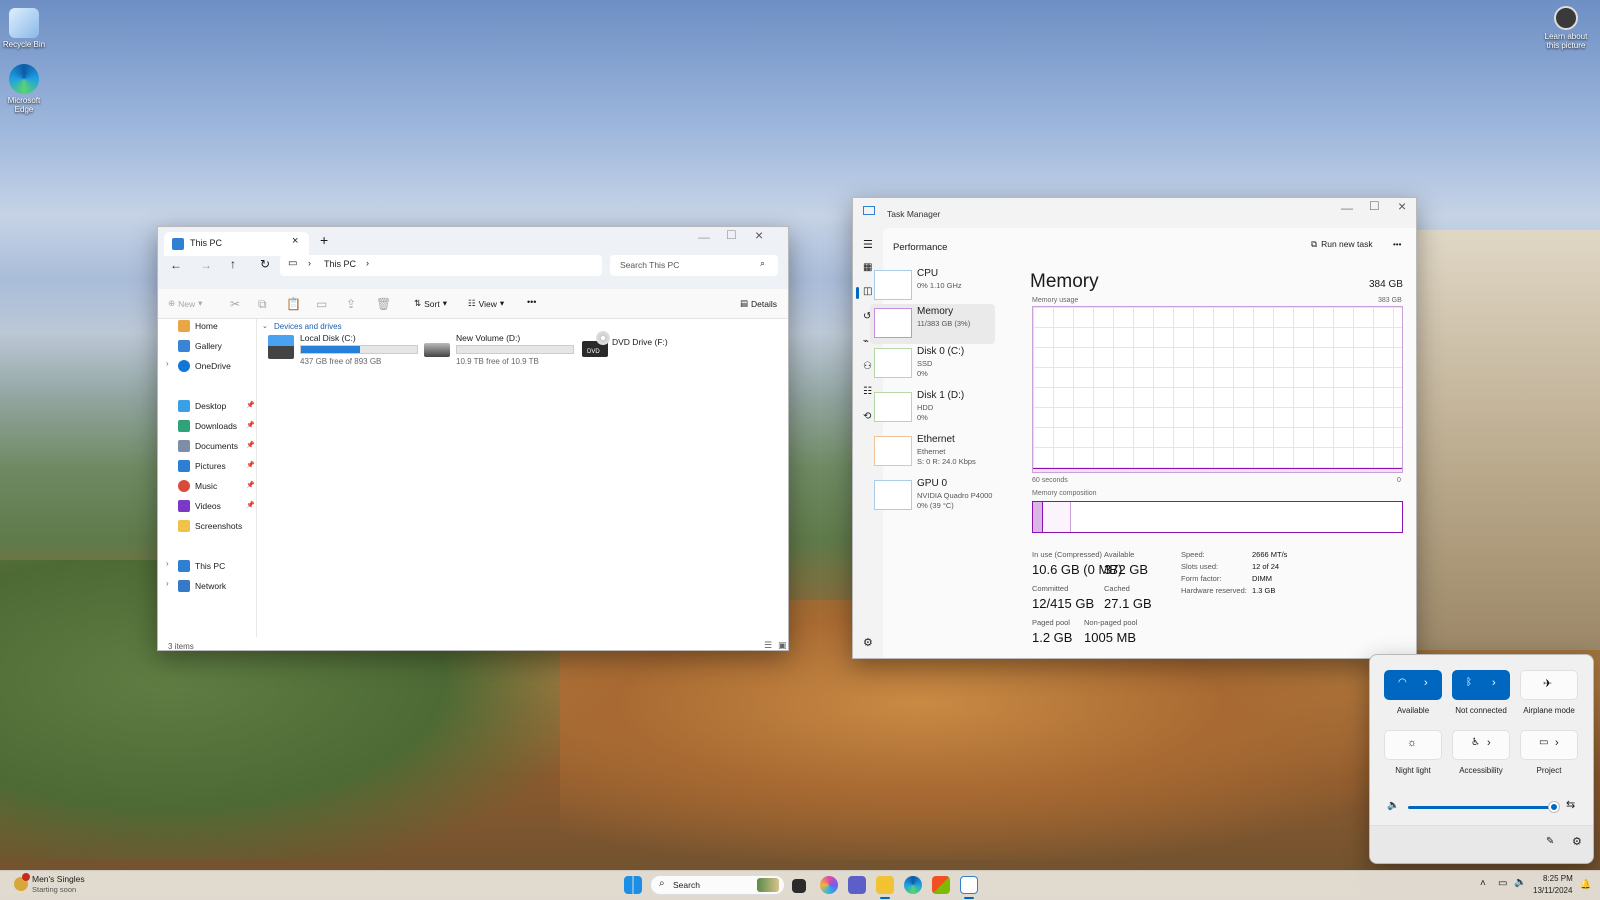 The width and height of the screenshot is (1600, 900). Describe the element at coordinates (1549, 745) in the screenshot. I see `project-tile: ▭ ›` at that location.